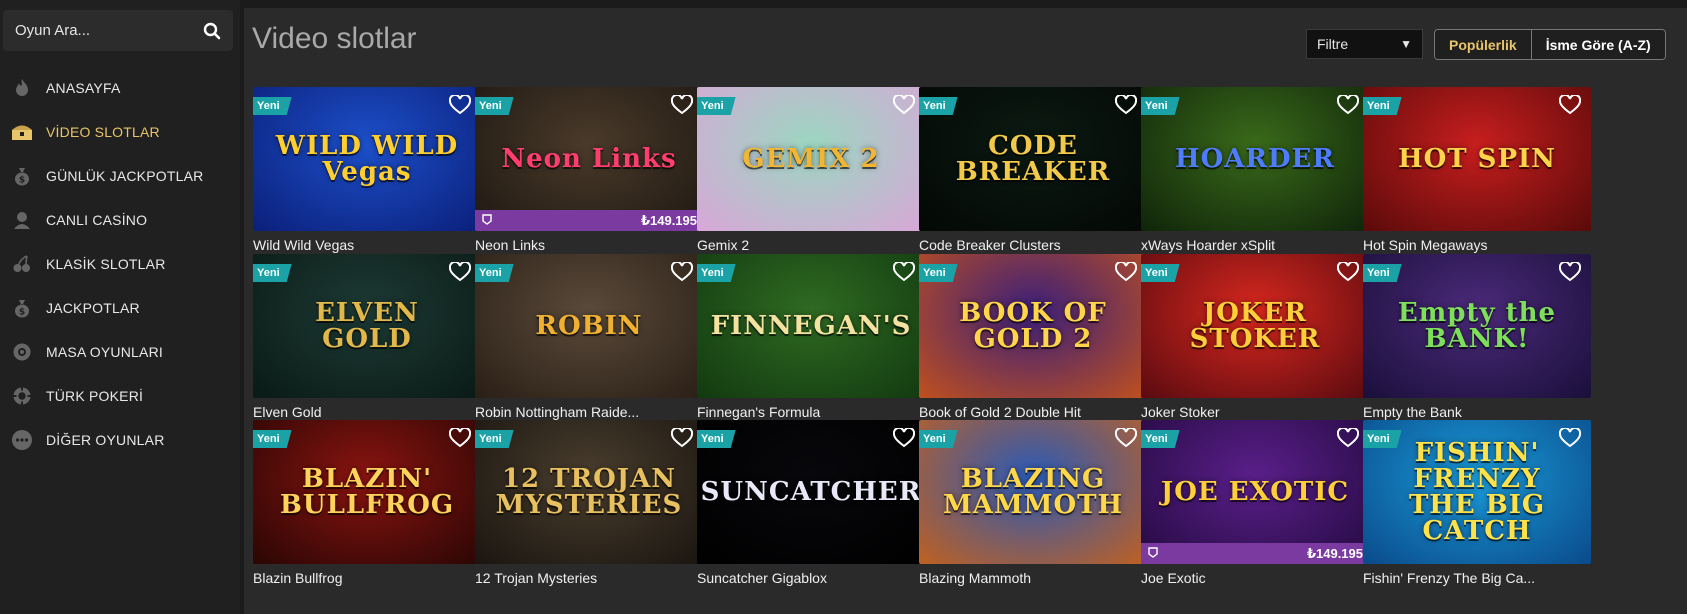  What do you see at coordinates (120, 176) in the screenshot?
I see `sidebar-item-günlük-jackpotlar: $ GÜNLÜK JACKPOTLAR` at bounding box center [120, 176].